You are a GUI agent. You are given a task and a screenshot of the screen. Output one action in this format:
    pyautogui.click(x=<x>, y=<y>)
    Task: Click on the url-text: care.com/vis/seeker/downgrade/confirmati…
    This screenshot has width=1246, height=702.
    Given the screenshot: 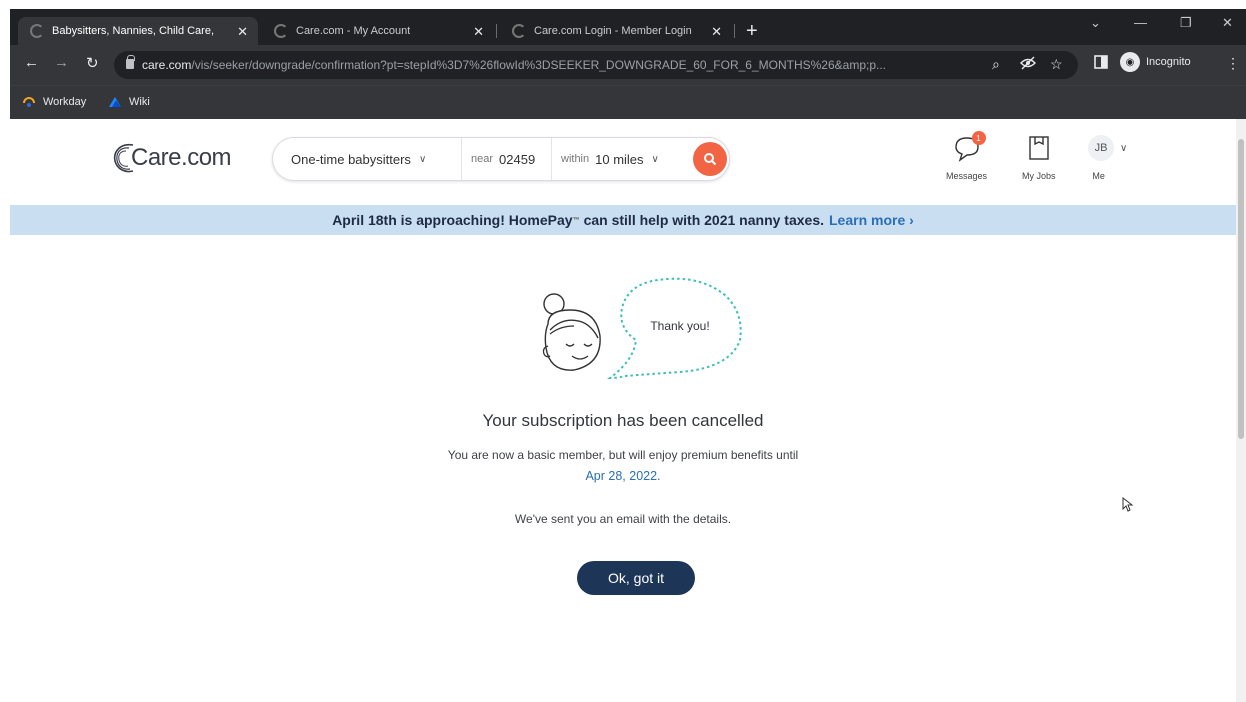 What is the action you would take?
    pyautogui.click(x=514, y=65)
    